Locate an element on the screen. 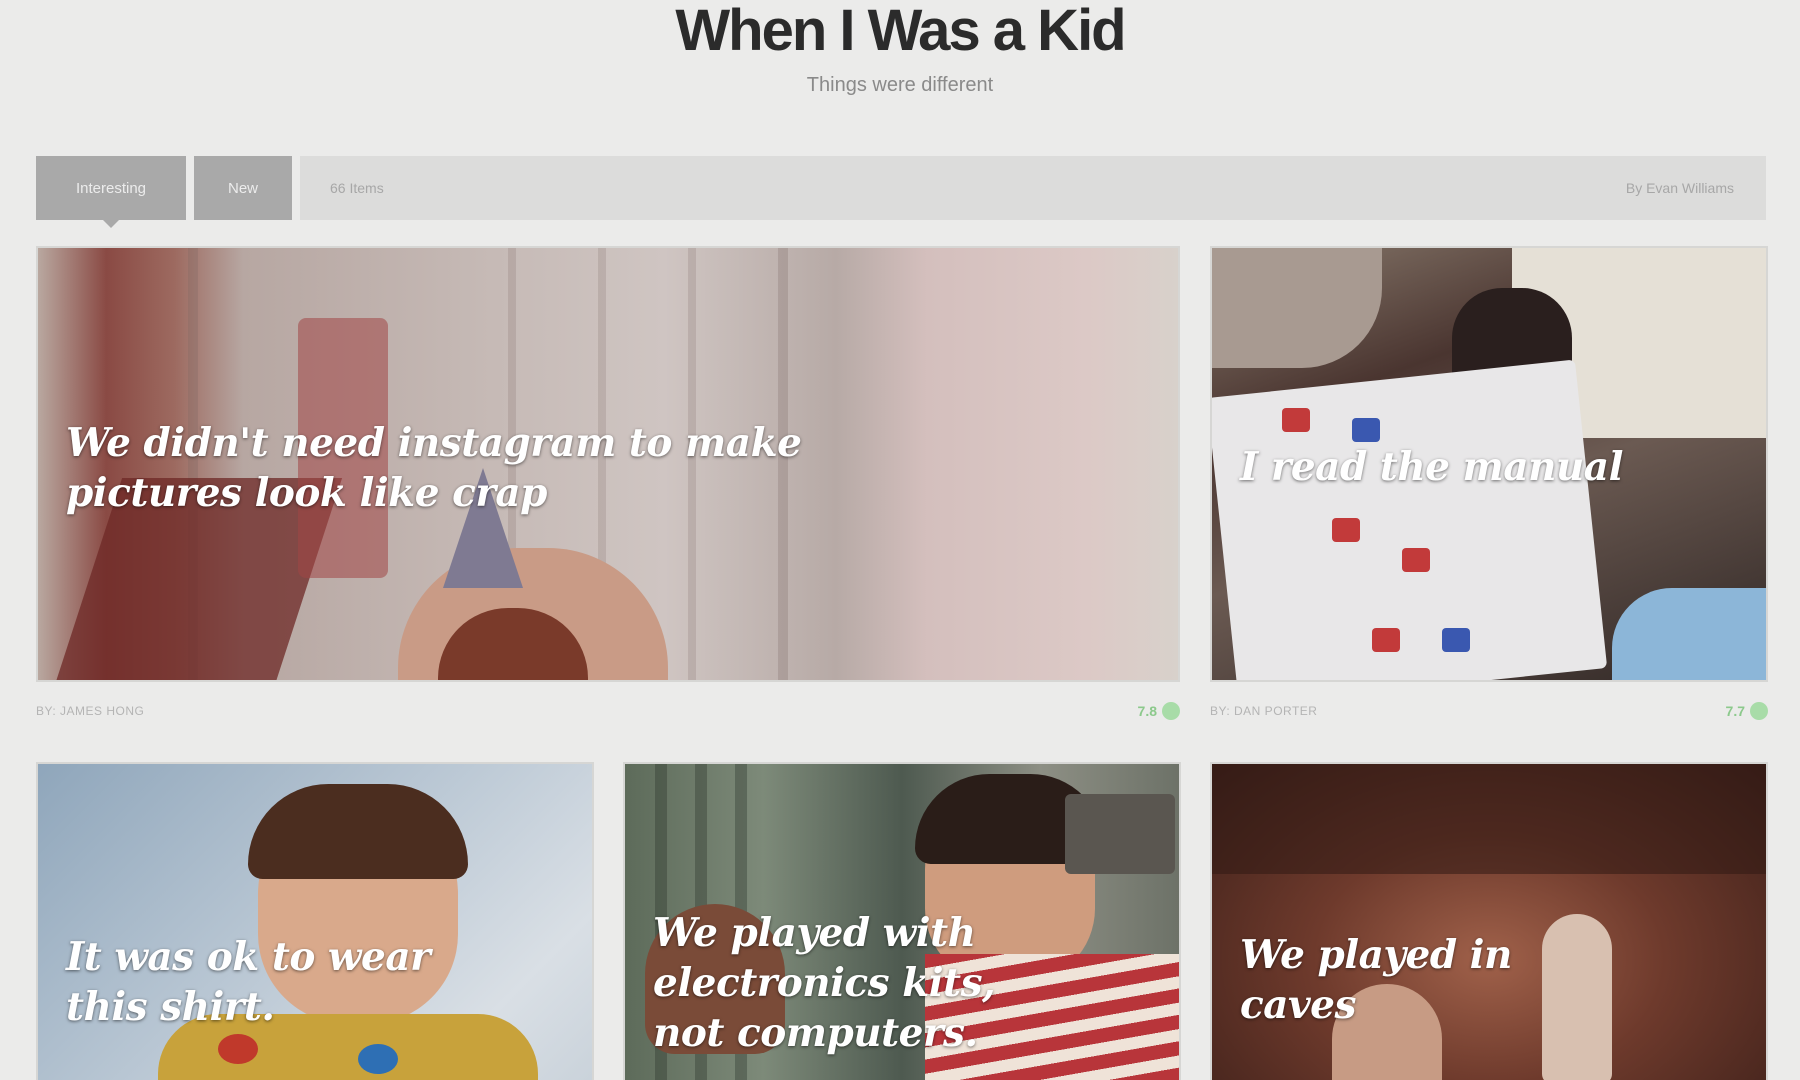 This screenshot has width=1800, height=1080. card-caption: I read the manual is located at coordinates (1431, 467).